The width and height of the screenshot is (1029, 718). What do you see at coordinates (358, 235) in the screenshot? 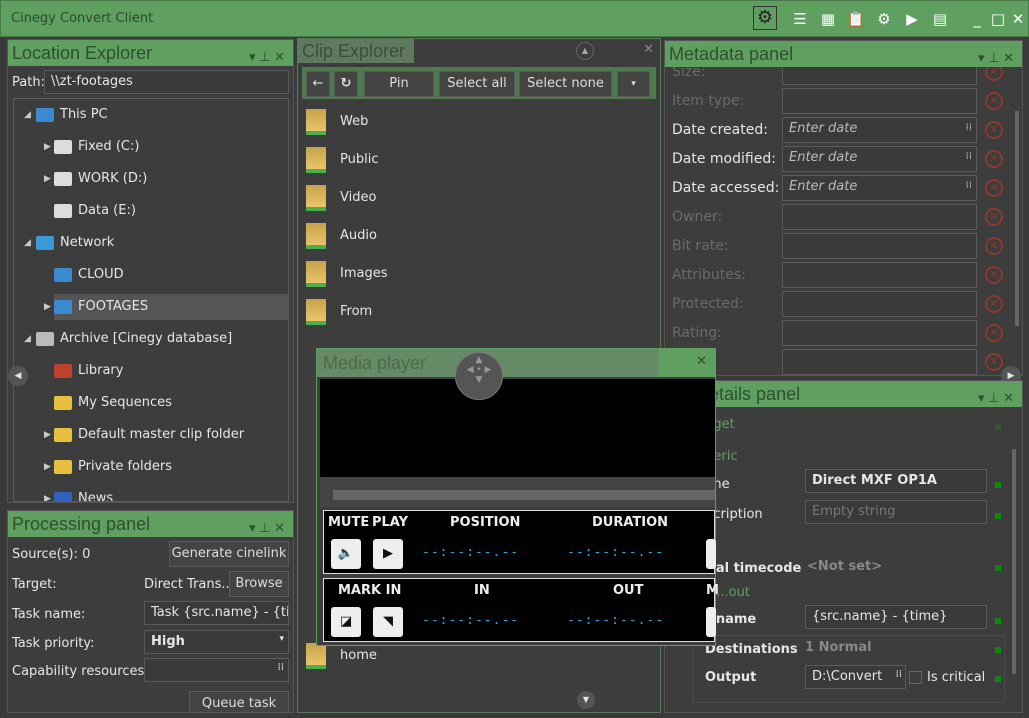
I see `folder-label: Audio` at bounding box center [358, 235].